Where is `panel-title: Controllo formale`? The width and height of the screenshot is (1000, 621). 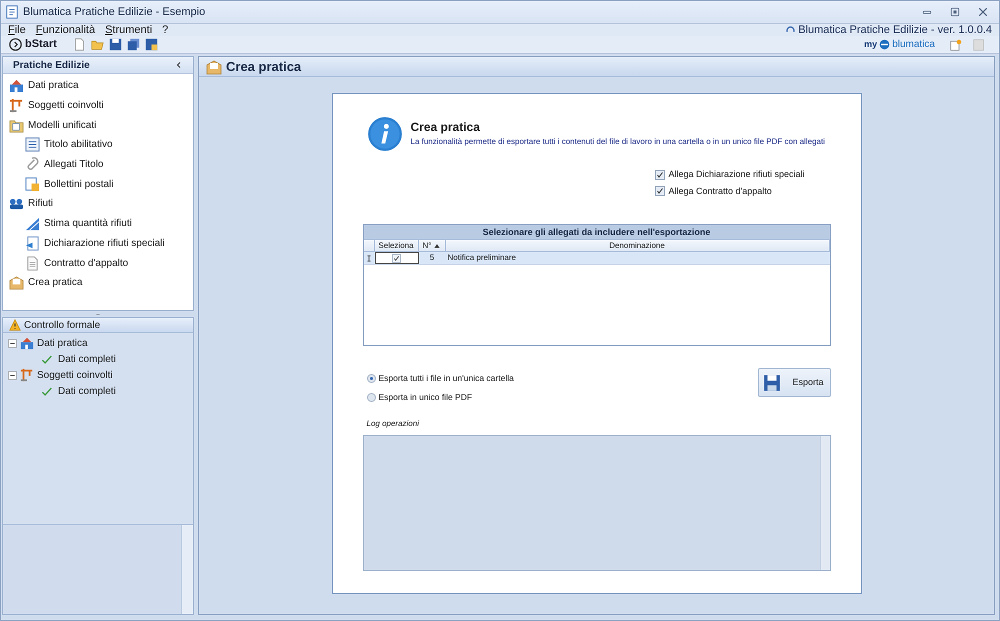
panel-title: Controllo formale is located at coordinates (62, 325).